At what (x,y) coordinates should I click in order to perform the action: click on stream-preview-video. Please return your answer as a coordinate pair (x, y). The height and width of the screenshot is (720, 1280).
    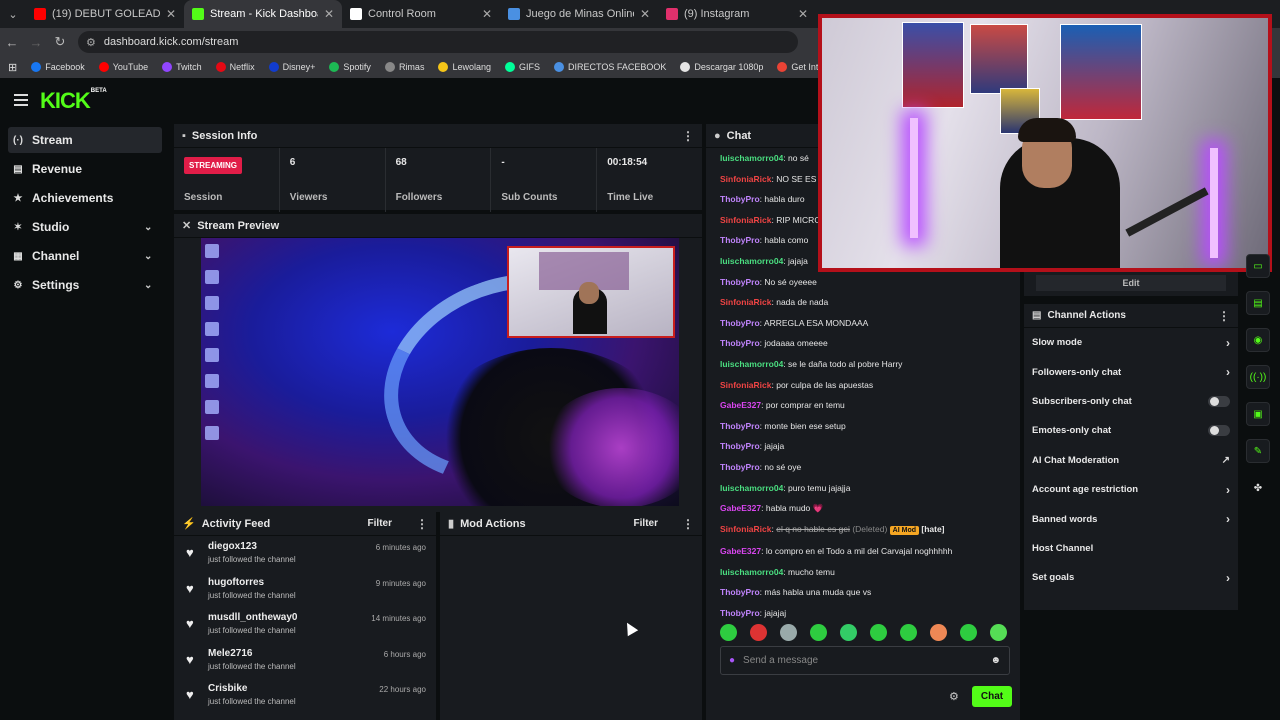
    Looking at the image, I should click on (440, 372).